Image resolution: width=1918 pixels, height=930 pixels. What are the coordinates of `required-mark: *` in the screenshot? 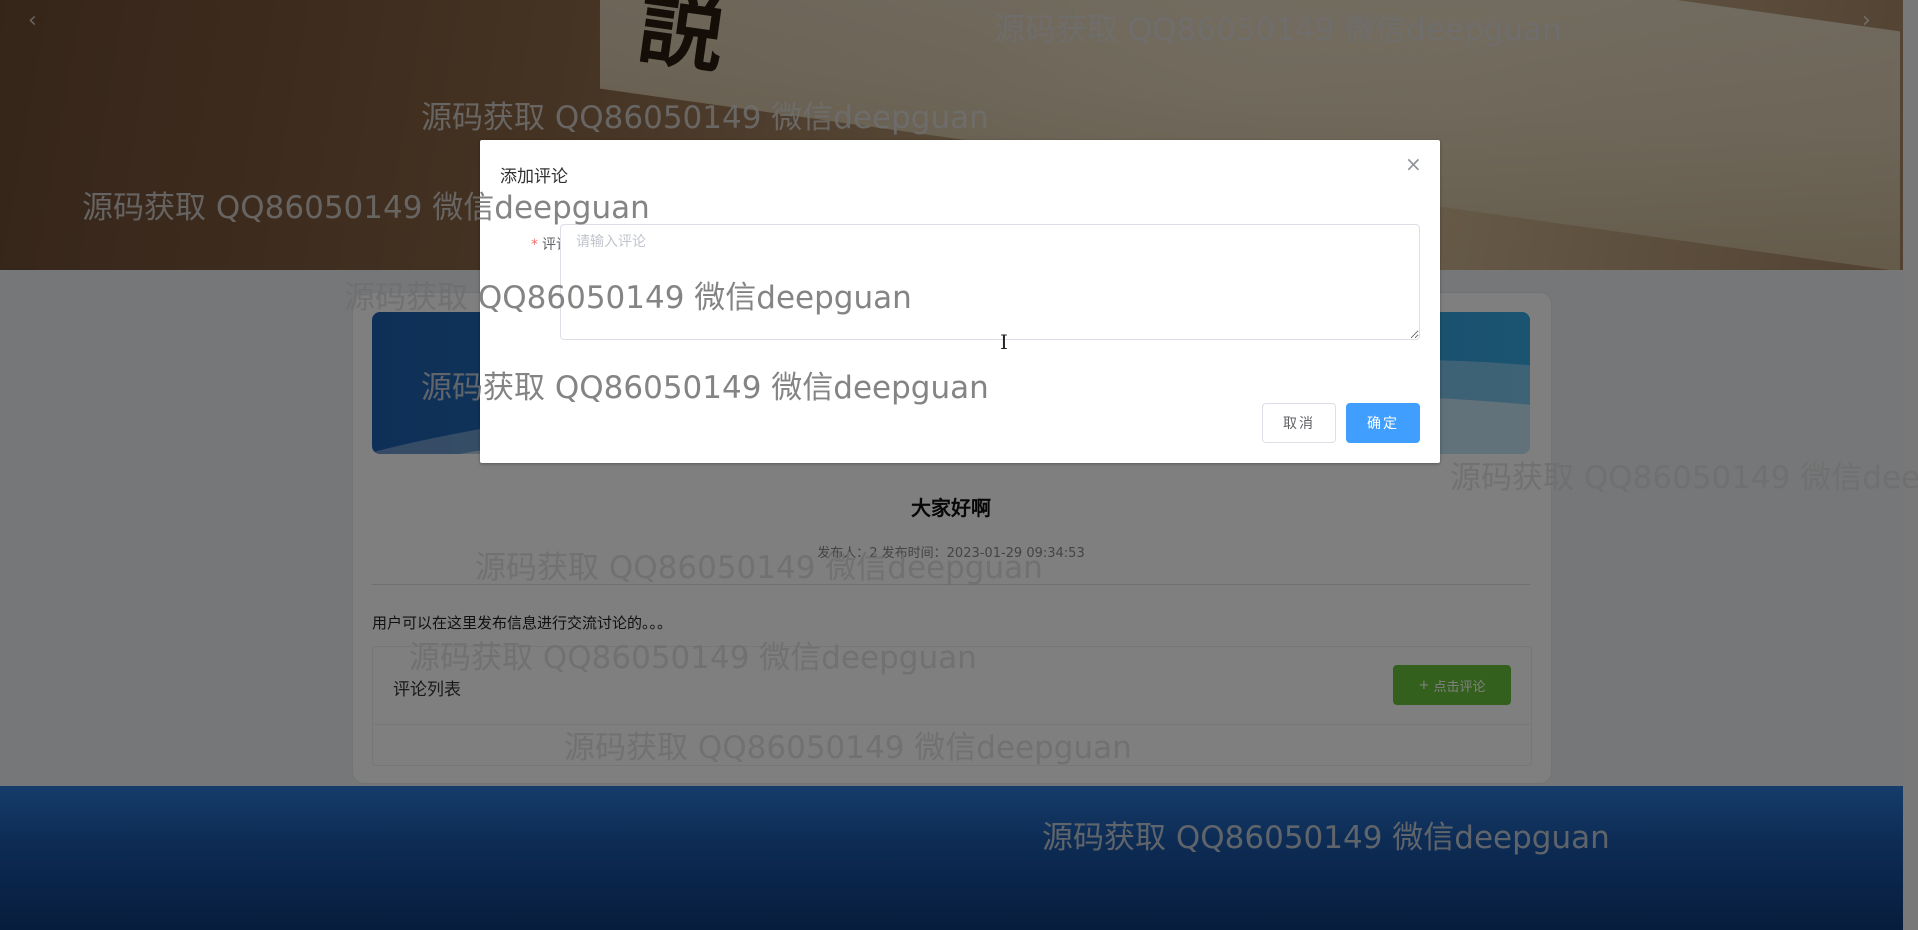 It's located at (534, 245).